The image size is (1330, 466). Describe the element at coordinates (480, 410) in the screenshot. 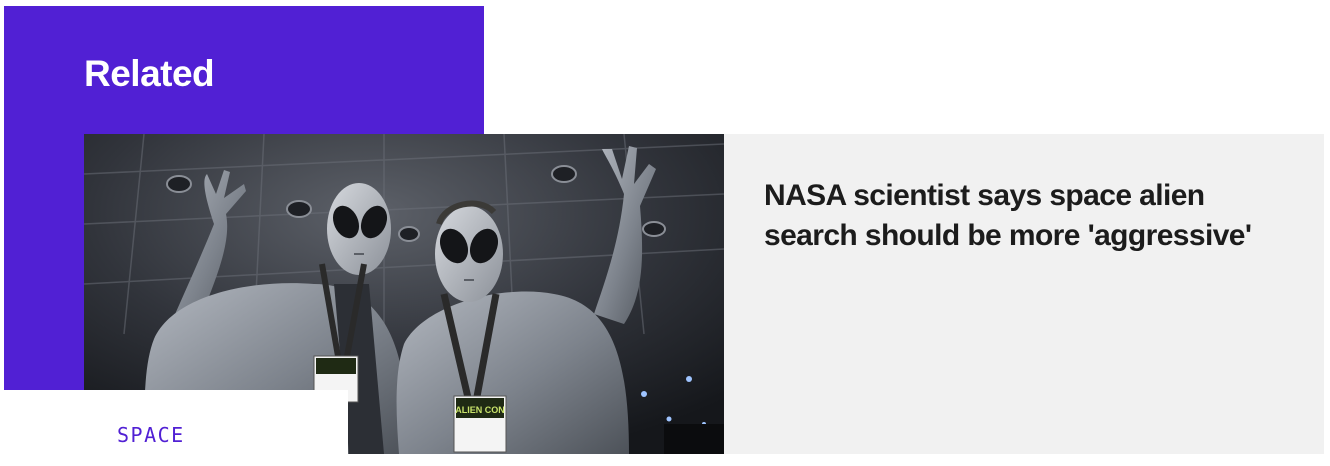

I see `badge-logo: ALIEN CON` at that location.